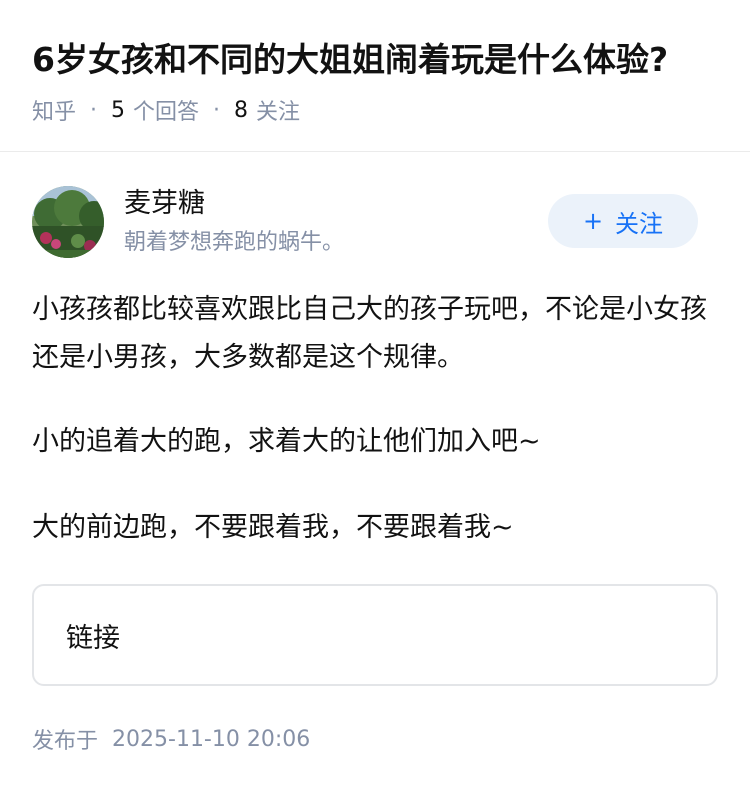 This screenshot has width=750, height=788. Describe the element at coordinates (118, 110) in the screenshot. I see `answer-count: 5` at that location.